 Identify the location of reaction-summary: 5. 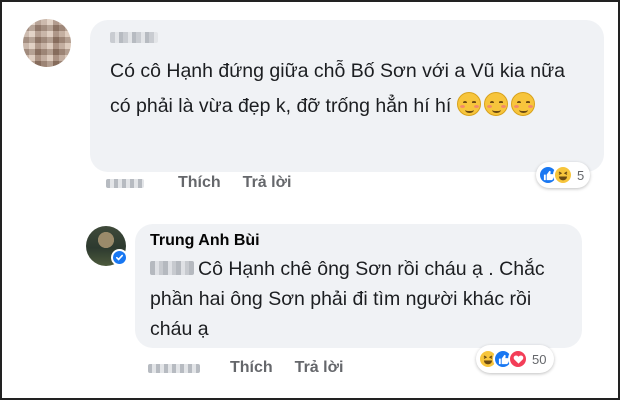
(563, 175).